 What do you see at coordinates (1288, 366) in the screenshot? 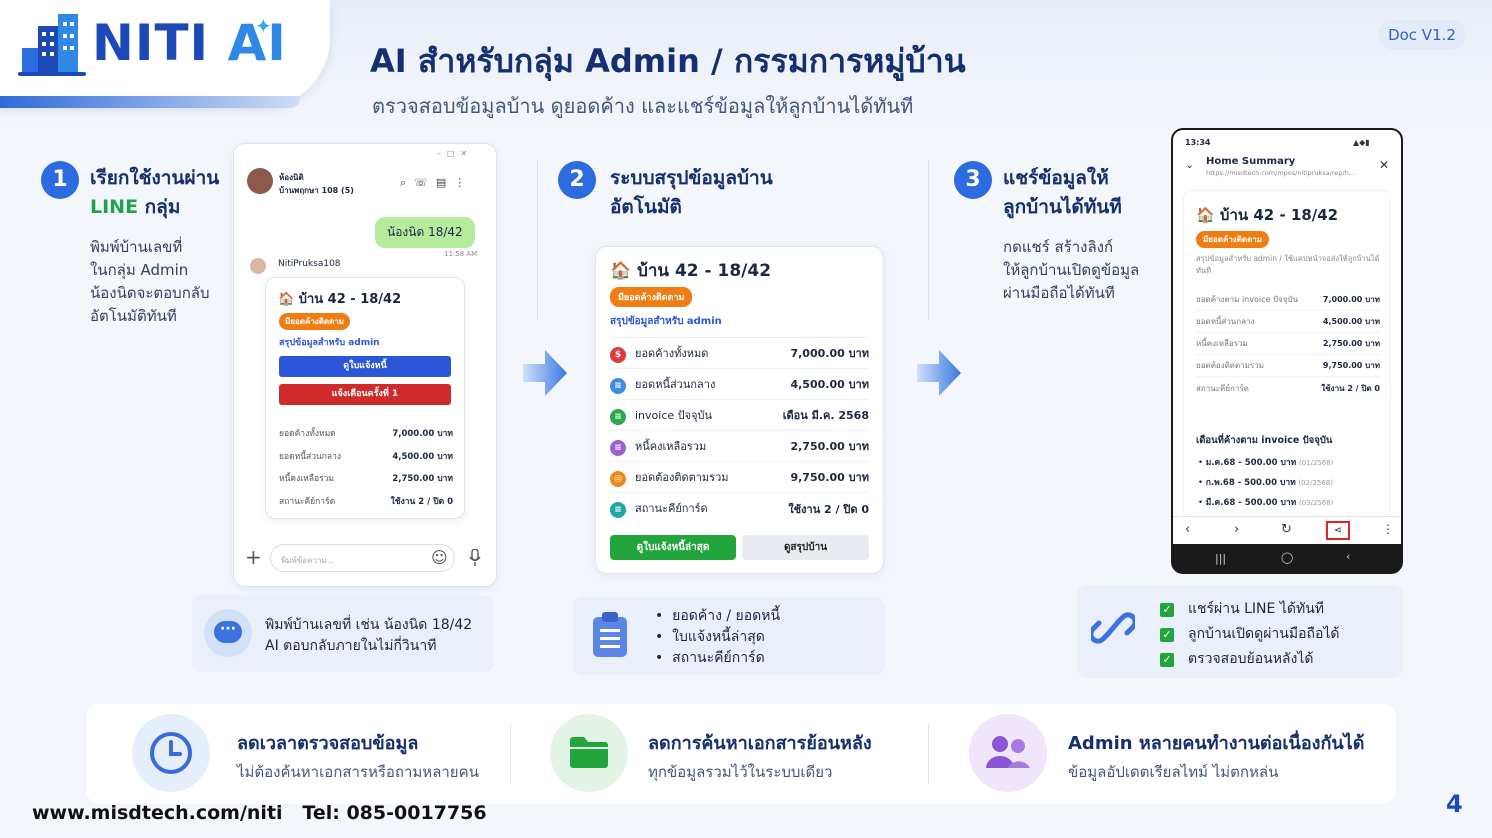
I see `list-item: ยอดต้องติดตามรวม 9,750.00 บาท` at bounding box center [1288, 366].